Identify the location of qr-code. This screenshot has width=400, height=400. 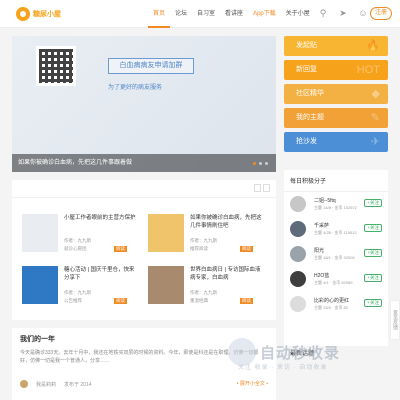
(56, 66).